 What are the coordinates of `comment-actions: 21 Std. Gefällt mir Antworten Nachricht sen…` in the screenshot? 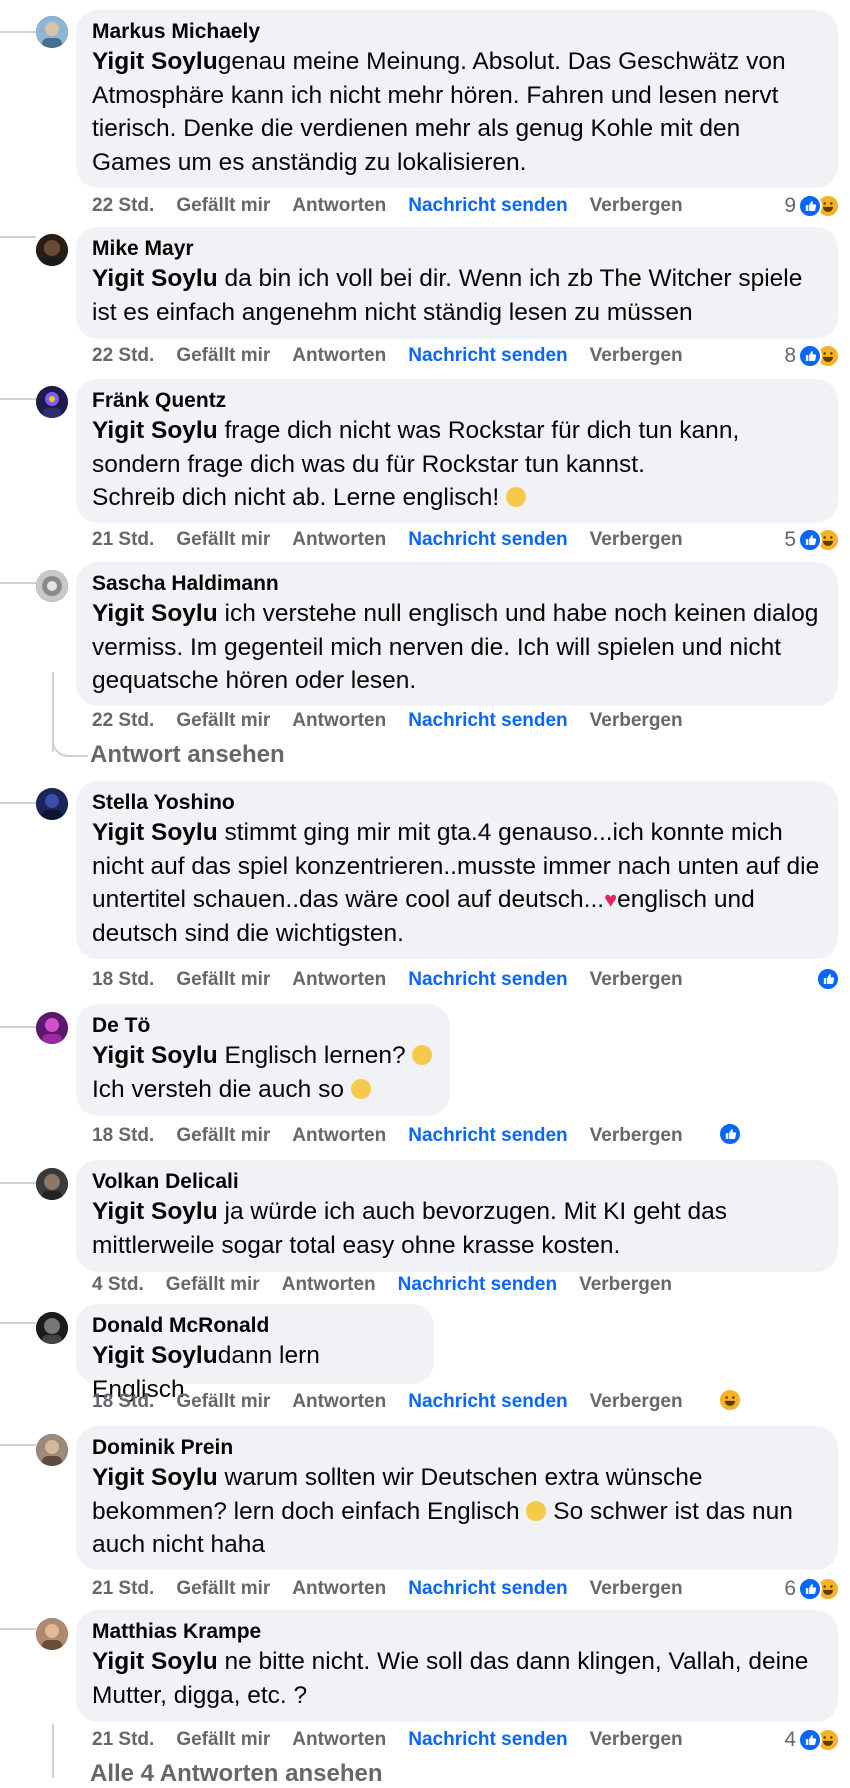 It's located at (398, 540).